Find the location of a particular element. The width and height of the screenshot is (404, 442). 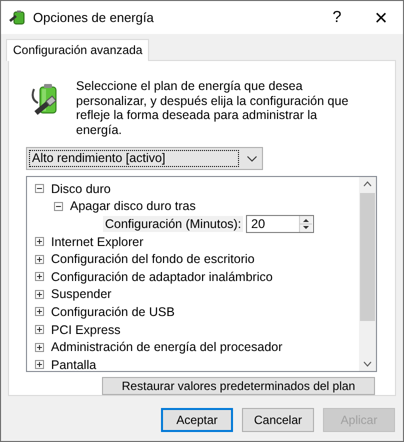

scrollbar is located at coordinates (367, 274).